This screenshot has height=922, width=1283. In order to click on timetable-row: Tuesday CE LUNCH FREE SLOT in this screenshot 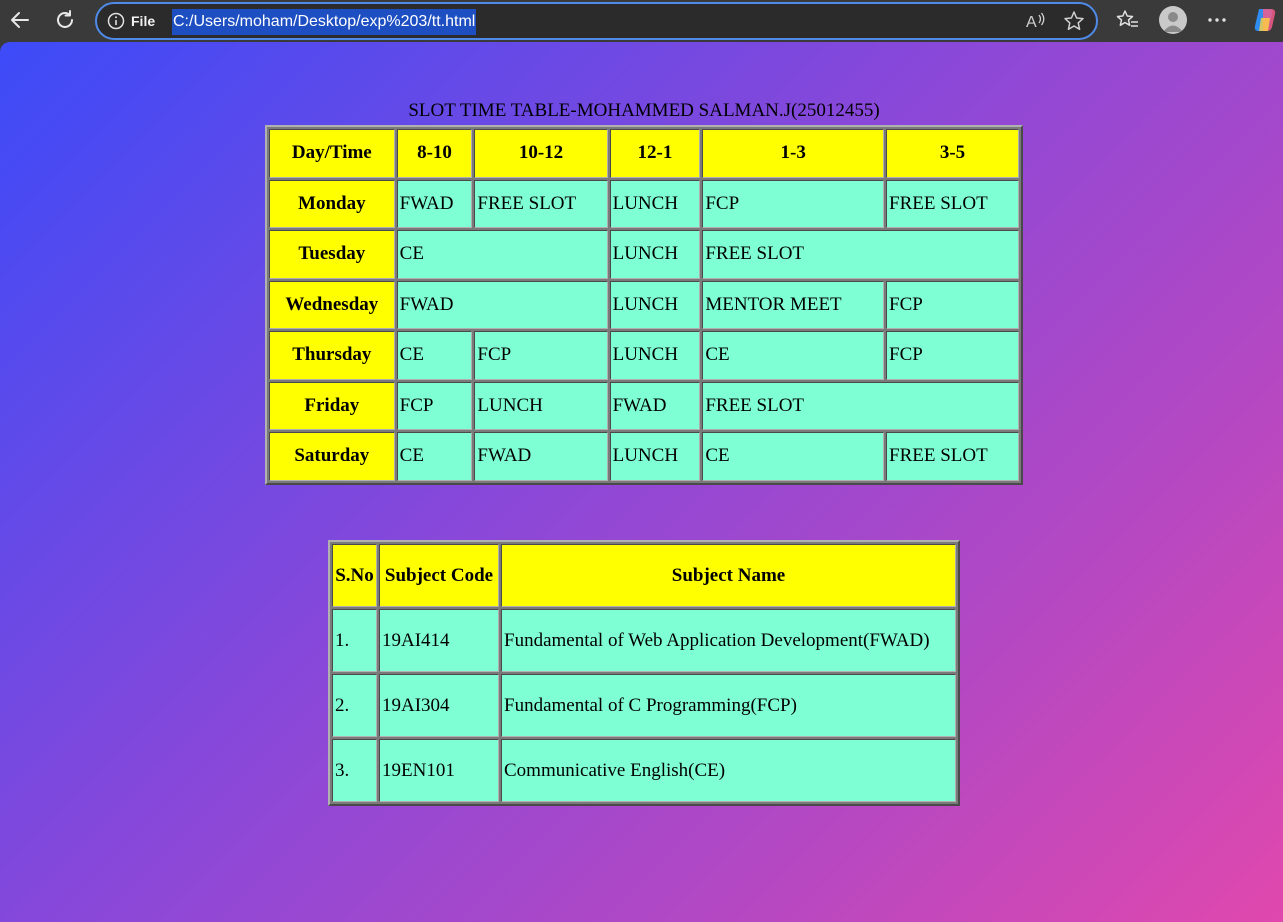, I will do `click(644, 254)`.